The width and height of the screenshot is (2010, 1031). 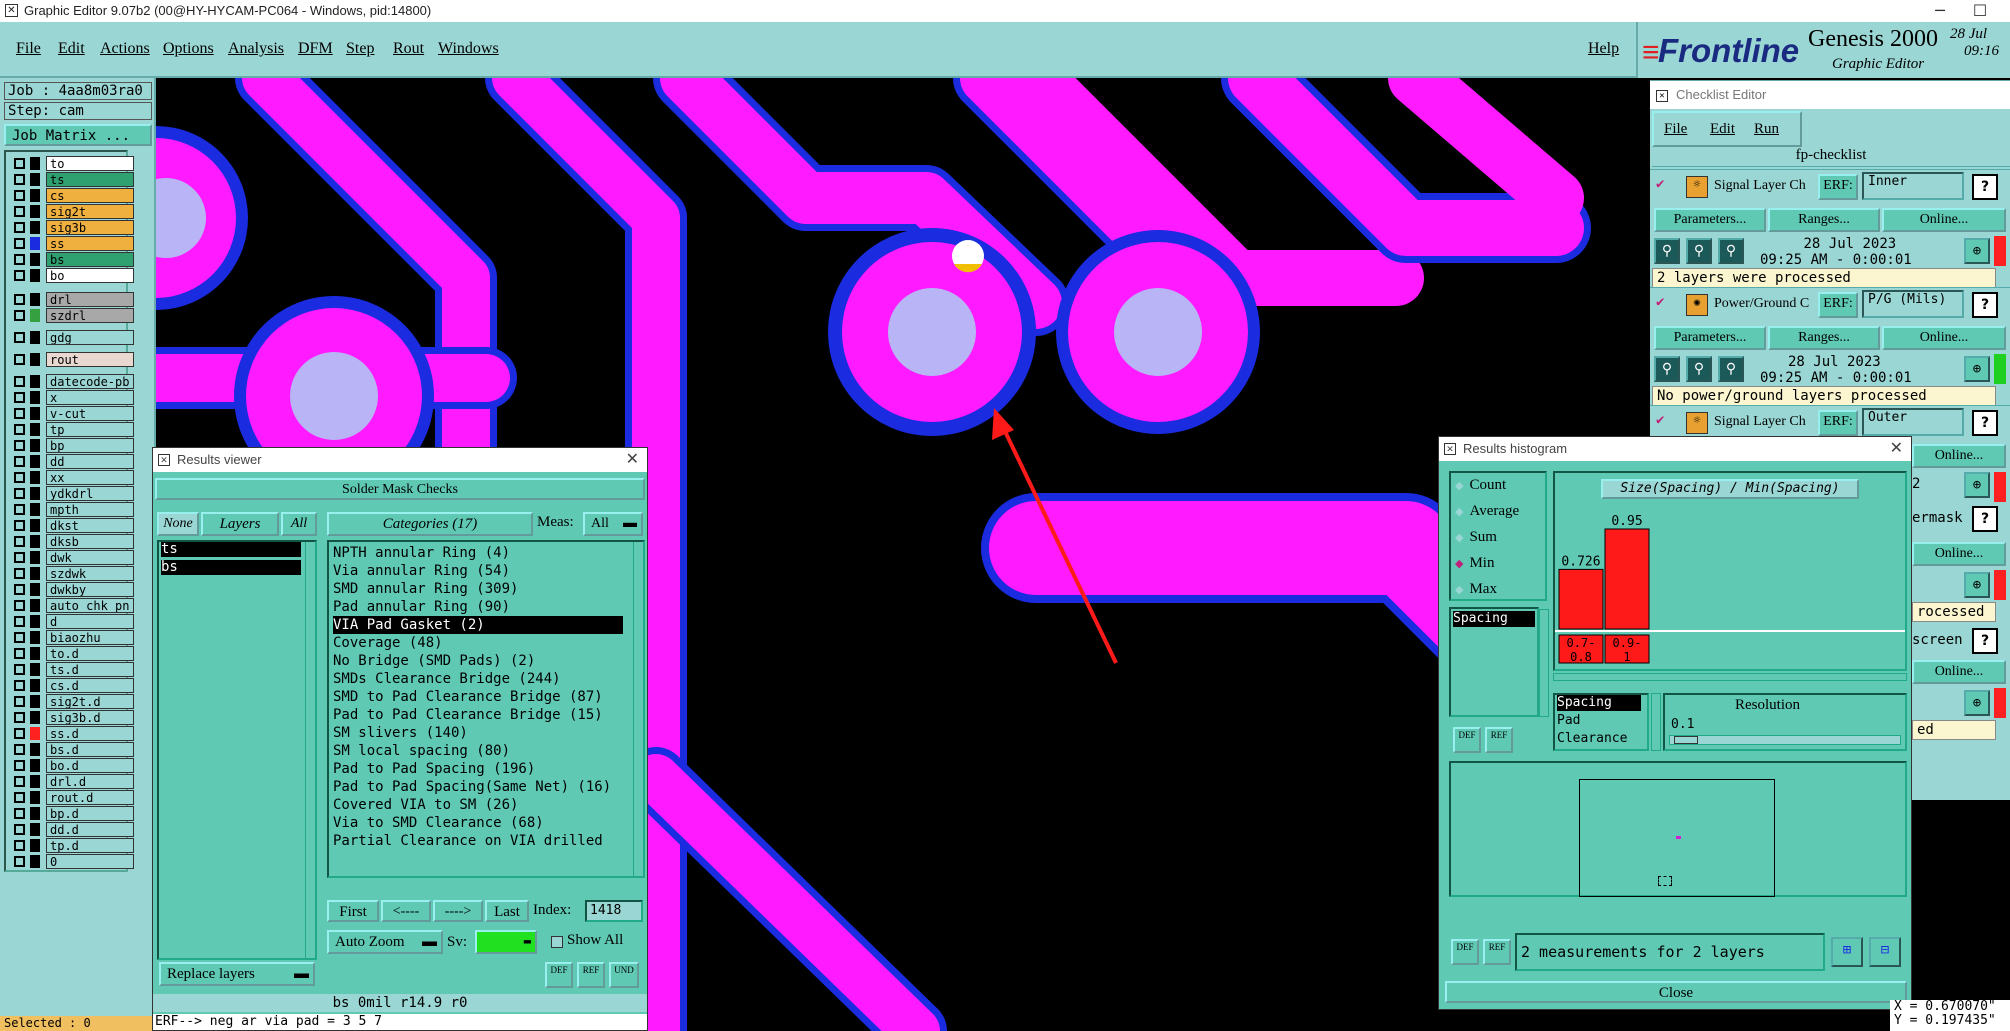 I want to click on layer-row: xx, so click(x=72, y=477).